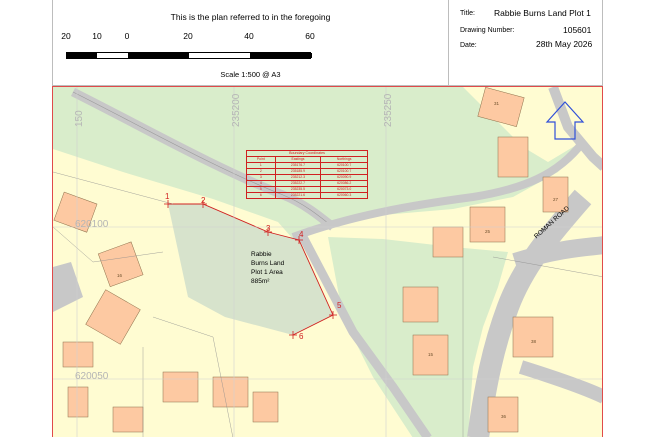 This screenshot has height=437, width=655. What do you see at coordinates (301, 336) in the screenshot?
I see `point-label-6: 6` at bounding box center [301, 336].